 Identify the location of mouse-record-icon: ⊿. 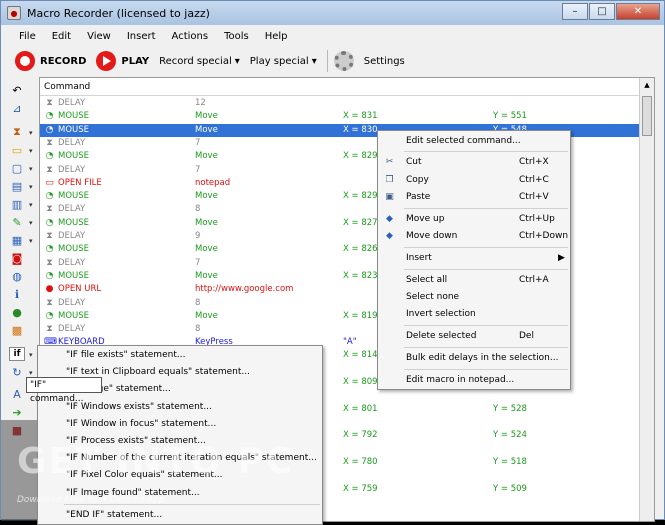
(17, 108).